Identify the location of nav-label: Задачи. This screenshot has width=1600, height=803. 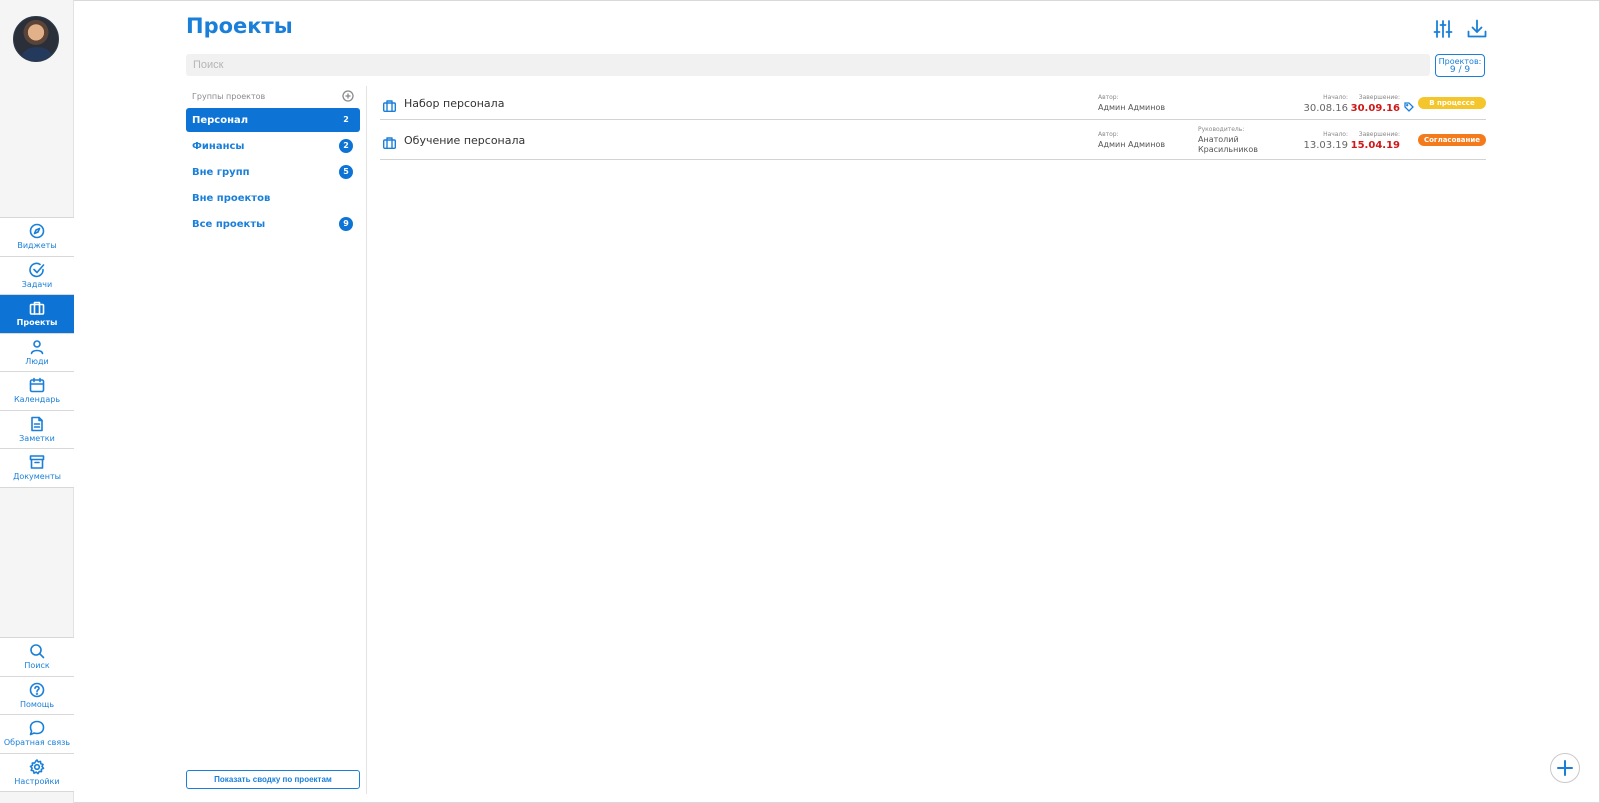
(37, 284).